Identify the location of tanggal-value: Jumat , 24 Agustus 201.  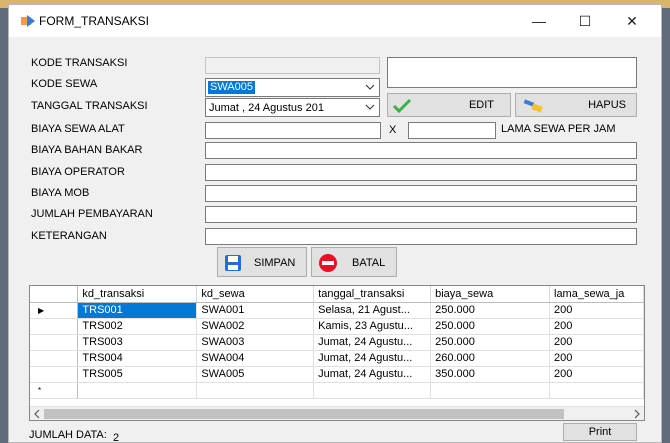
(266, 108).